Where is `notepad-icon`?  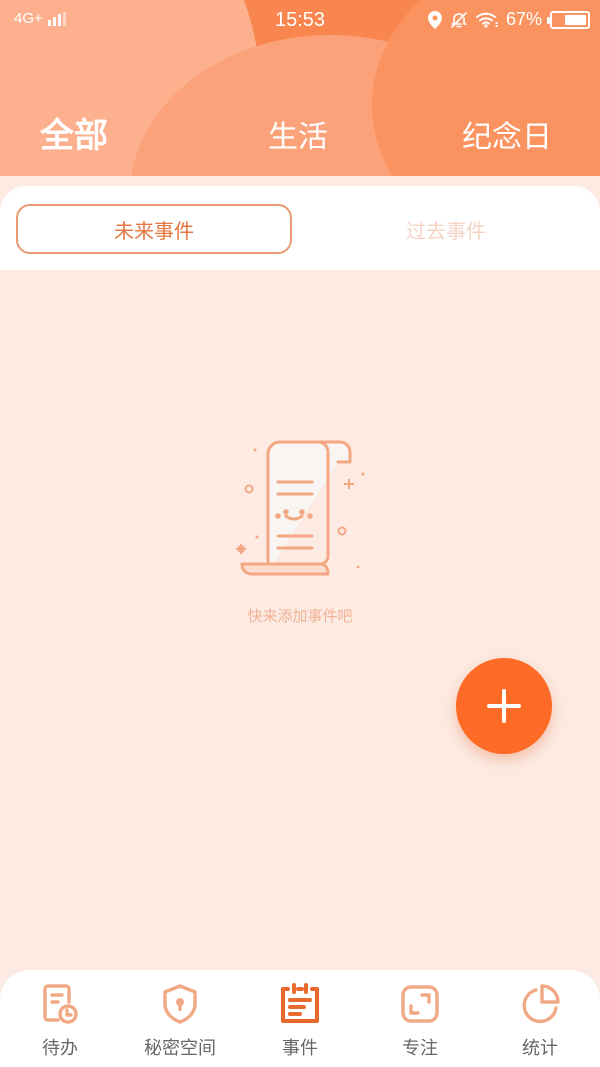
notepad-icon is located at coordinates (300, 1003).